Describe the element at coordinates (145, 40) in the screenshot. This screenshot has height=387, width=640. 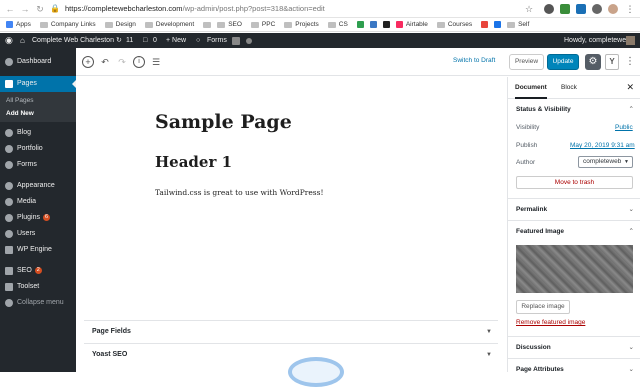
I see `comments-icon: □` at that location.